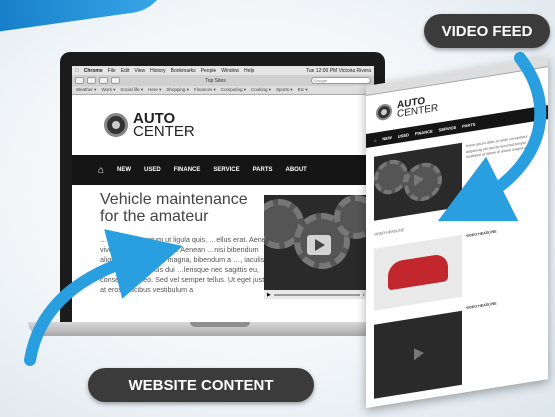  I want to click on arrow-from-website, so click(103, 297).